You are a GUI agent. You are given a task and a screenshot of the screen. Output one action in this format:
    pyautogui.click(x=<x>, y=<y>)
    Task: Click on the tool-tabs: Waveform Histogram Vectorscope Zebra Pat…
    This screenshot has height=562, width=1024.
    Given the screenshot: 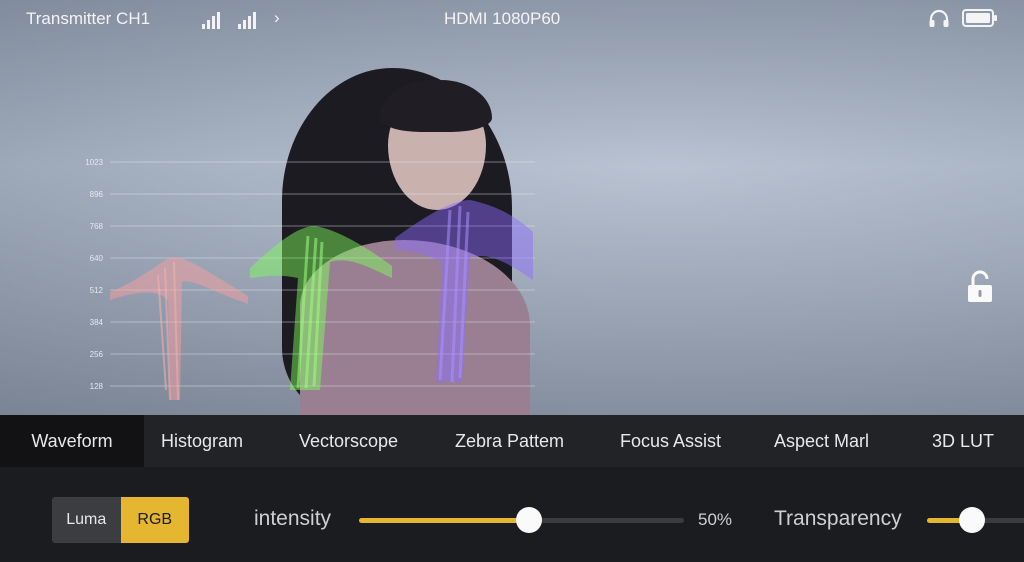 What is the action you would take?
    pyautogui.click(x=512, y=441)
    